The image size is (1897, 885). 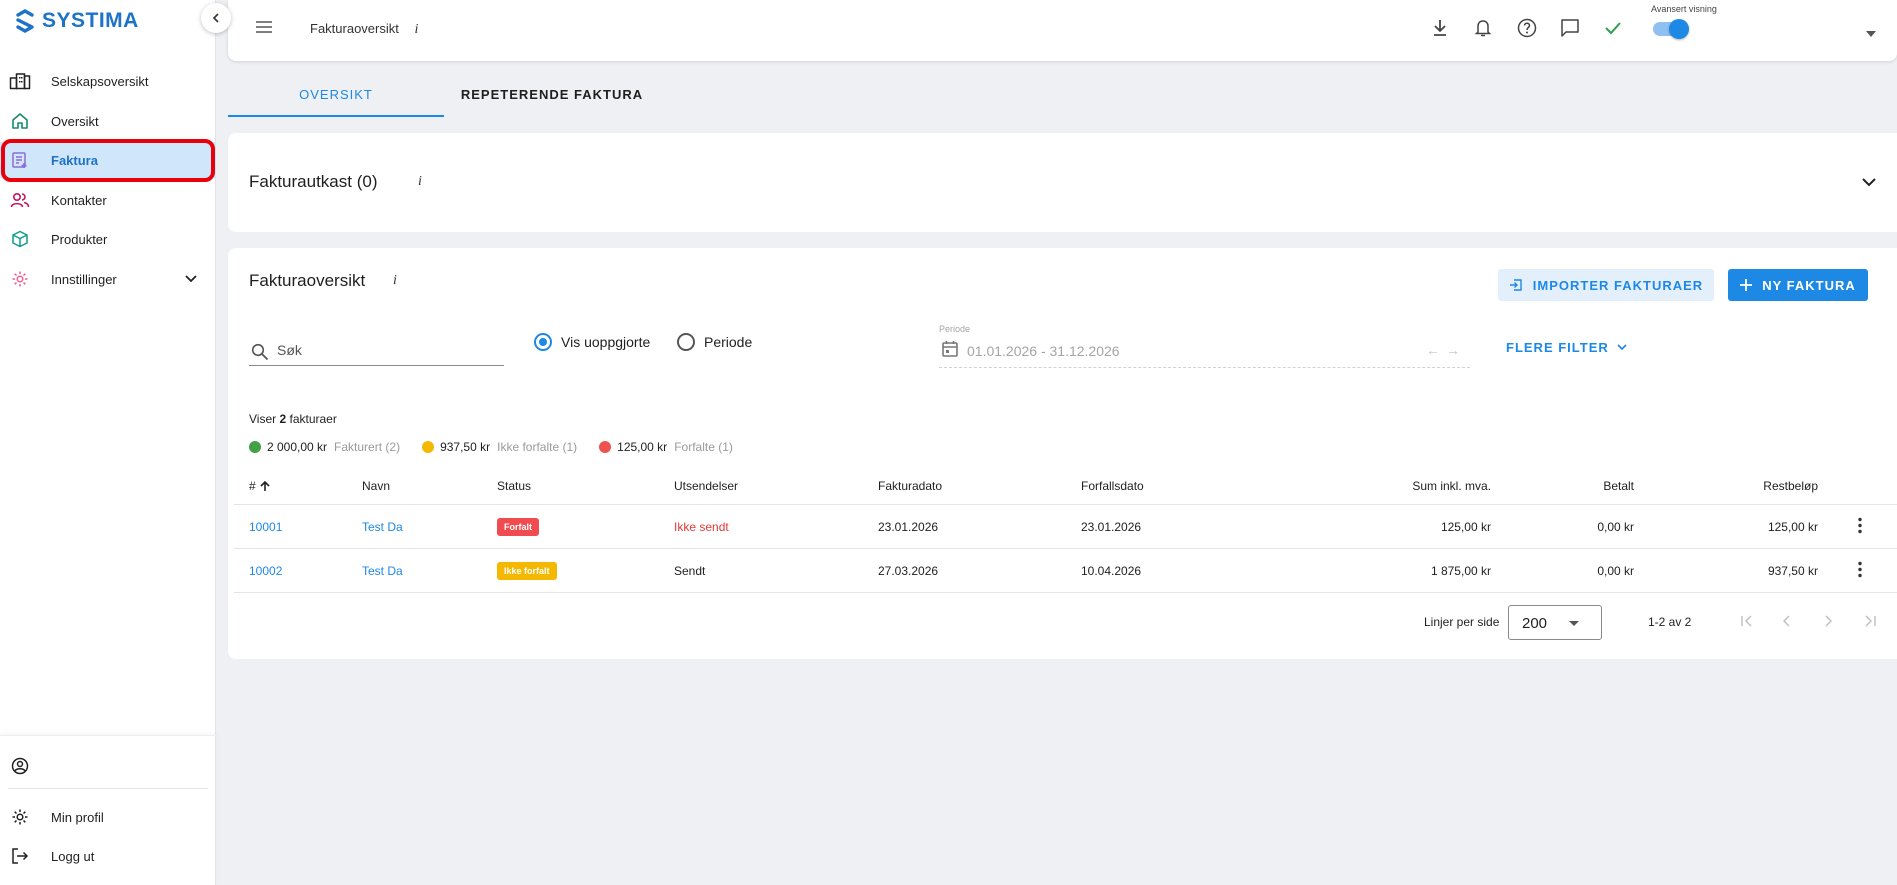 I want to click on sum-value: 125,00 kr, so click(x=1465, y=526).